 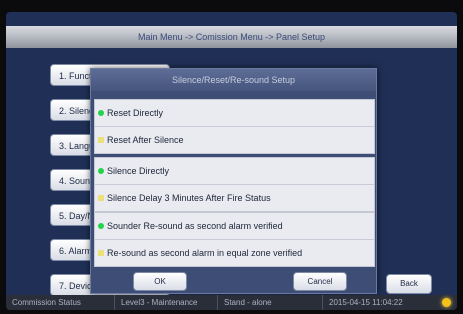 I want to click on option-reset-directly: Reset Directly, so click(x=234, y=113).